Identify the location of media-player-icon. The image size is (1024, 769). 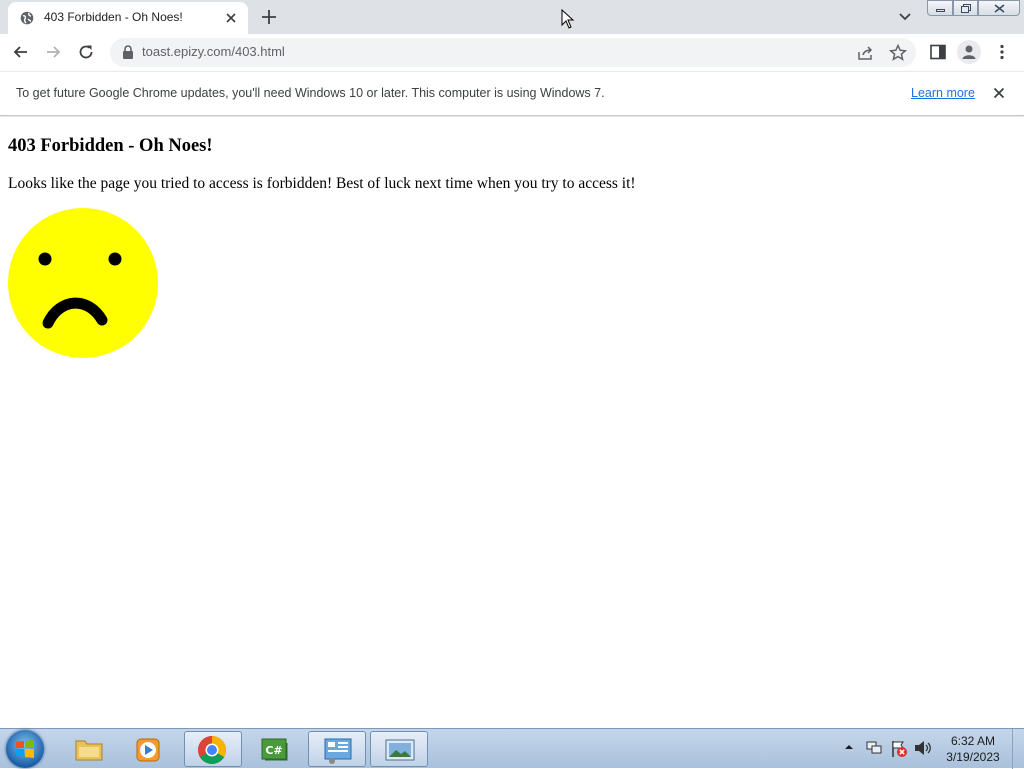
(148, 750).